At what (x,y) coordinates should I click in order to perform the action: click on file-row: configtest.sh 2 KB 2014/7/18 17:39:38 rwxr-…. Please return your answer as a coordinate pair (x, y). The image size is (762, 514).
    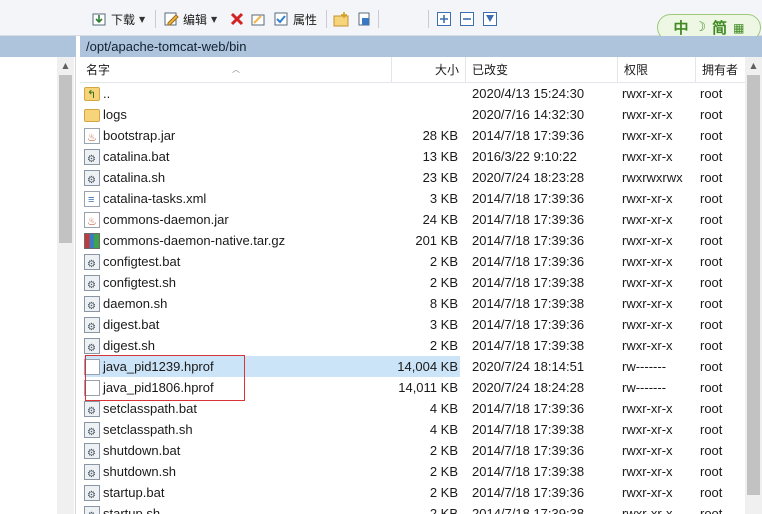
    Looking at the image, I should click on (421, 282).